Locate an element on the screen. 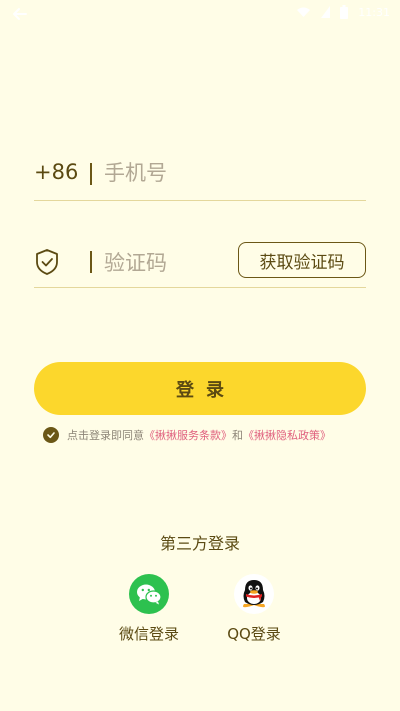  third-party-title: 第三方登录 is located at coordinates (199, 543).